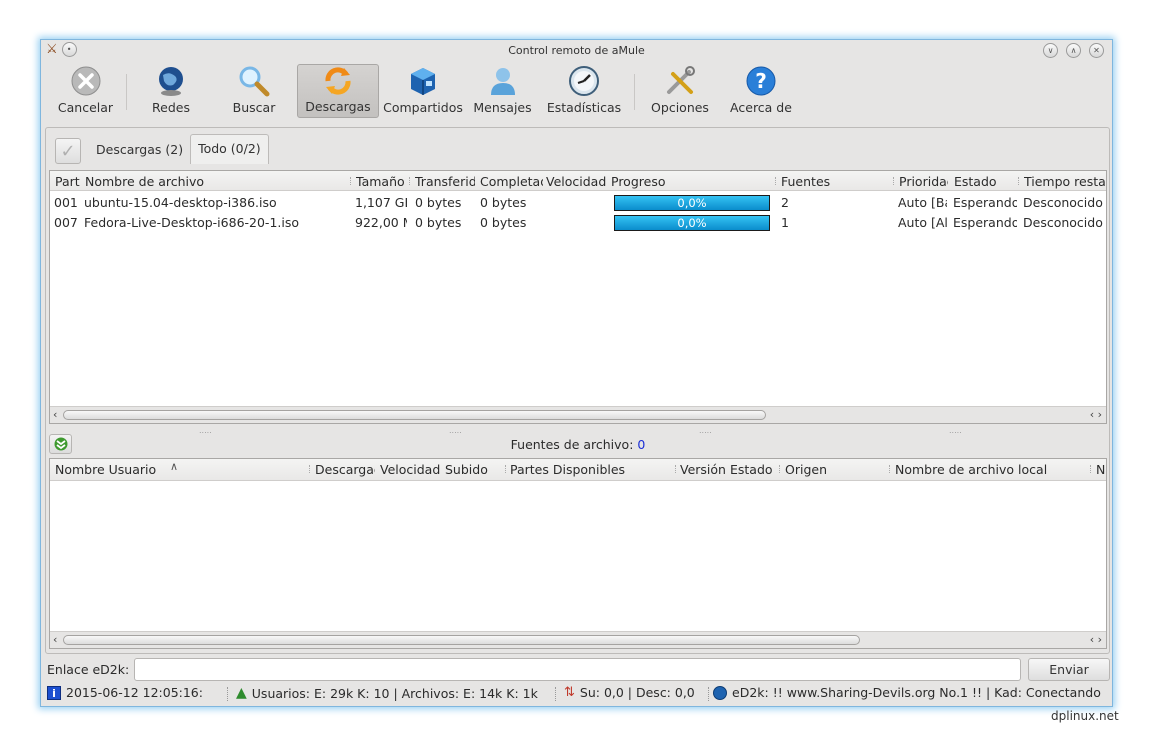 The height and width of the screenshot is (747, 1153). I want to click on networks-button: Redes, so click(171, 91).